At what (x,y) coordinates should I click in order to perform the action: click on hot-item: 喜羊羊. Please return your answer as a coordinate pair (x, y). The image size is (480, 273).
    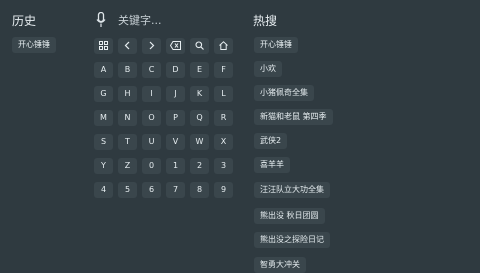
    Looking at the image, I should click on (272, 165).